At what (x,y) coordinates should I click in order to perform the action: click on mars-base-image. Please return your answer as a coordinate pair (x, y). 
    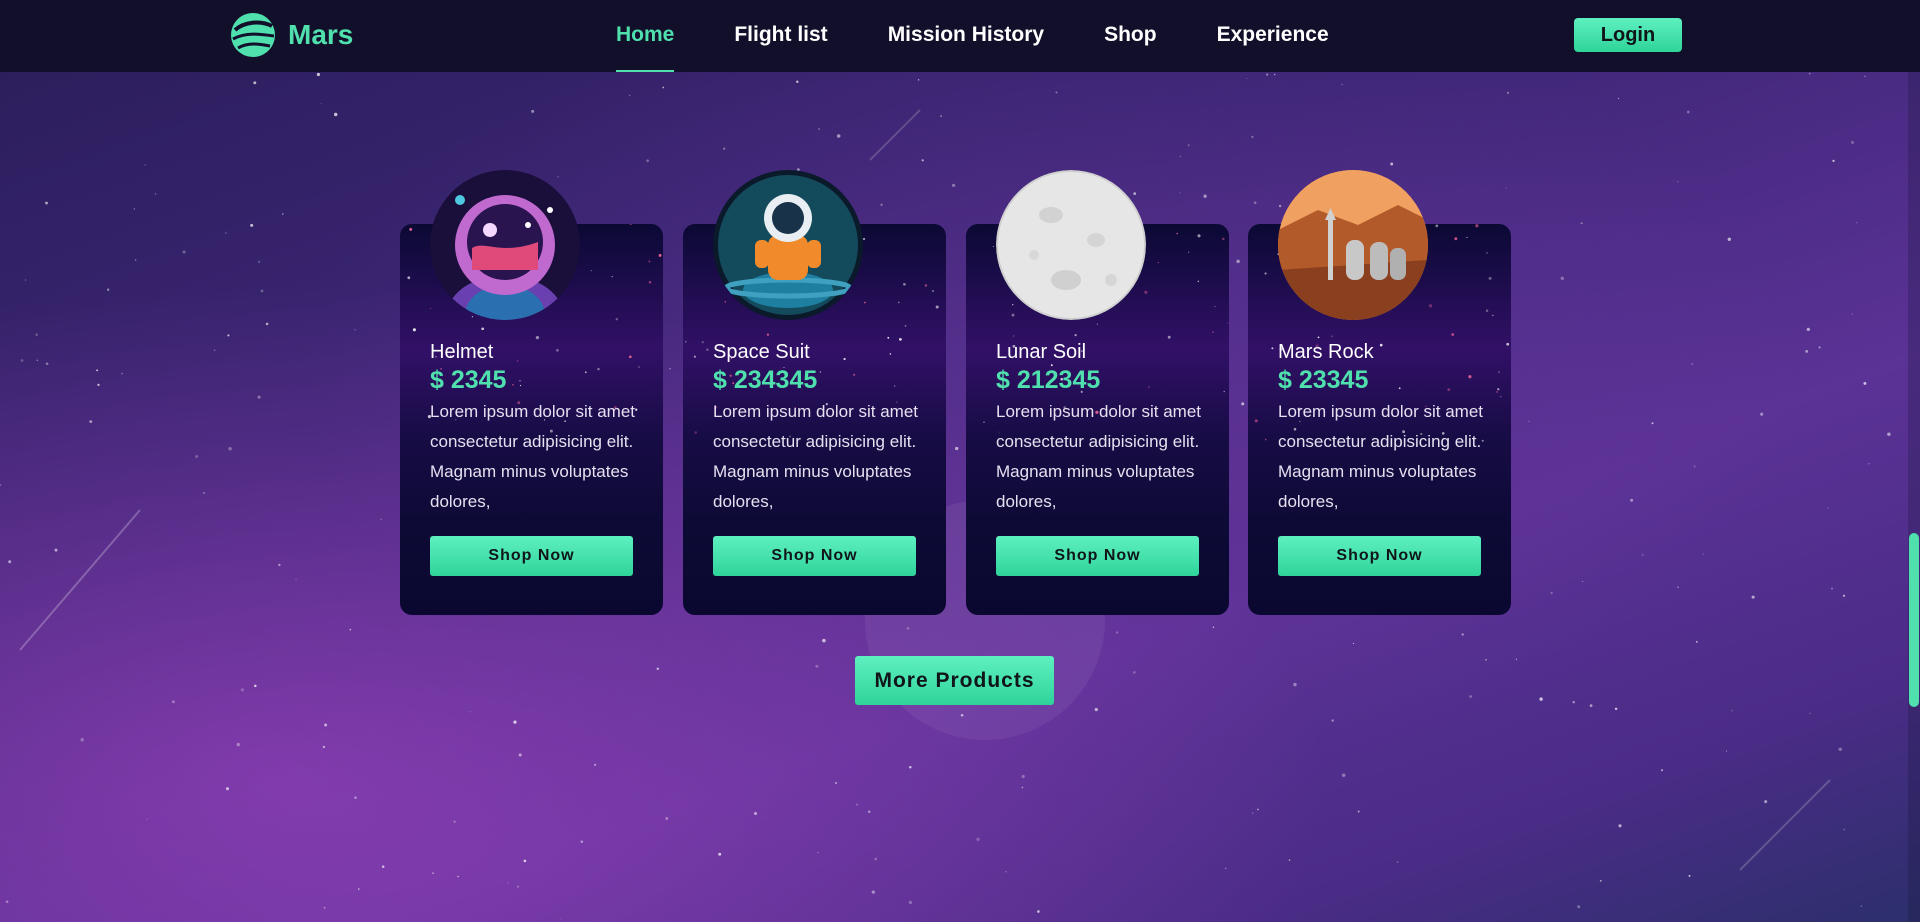
    Looking at the image, I should click on (1353, 245).